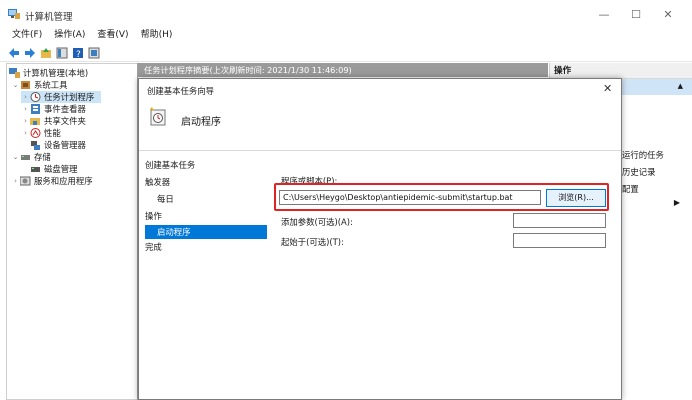 The height and width of the screenshot is (400, 692). What do you see at coordinates (94, 53) in the screenshot?
I see `properties-icon` at bounding box center [94, 53].